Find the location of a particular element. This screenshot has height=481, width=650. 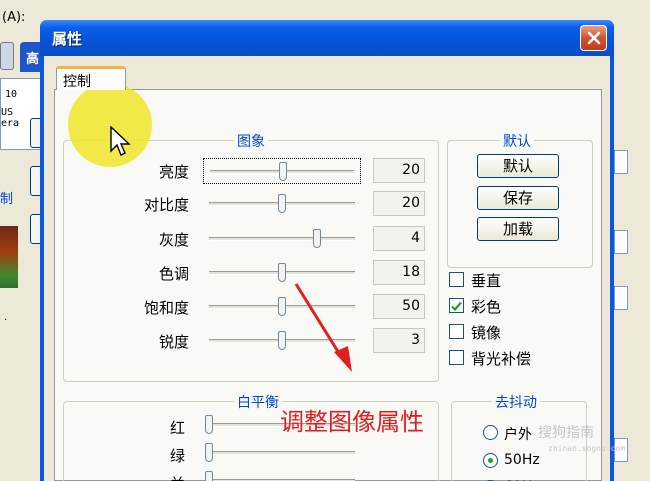

bg-menu-label: (A): is located at coordinates (14, 17).